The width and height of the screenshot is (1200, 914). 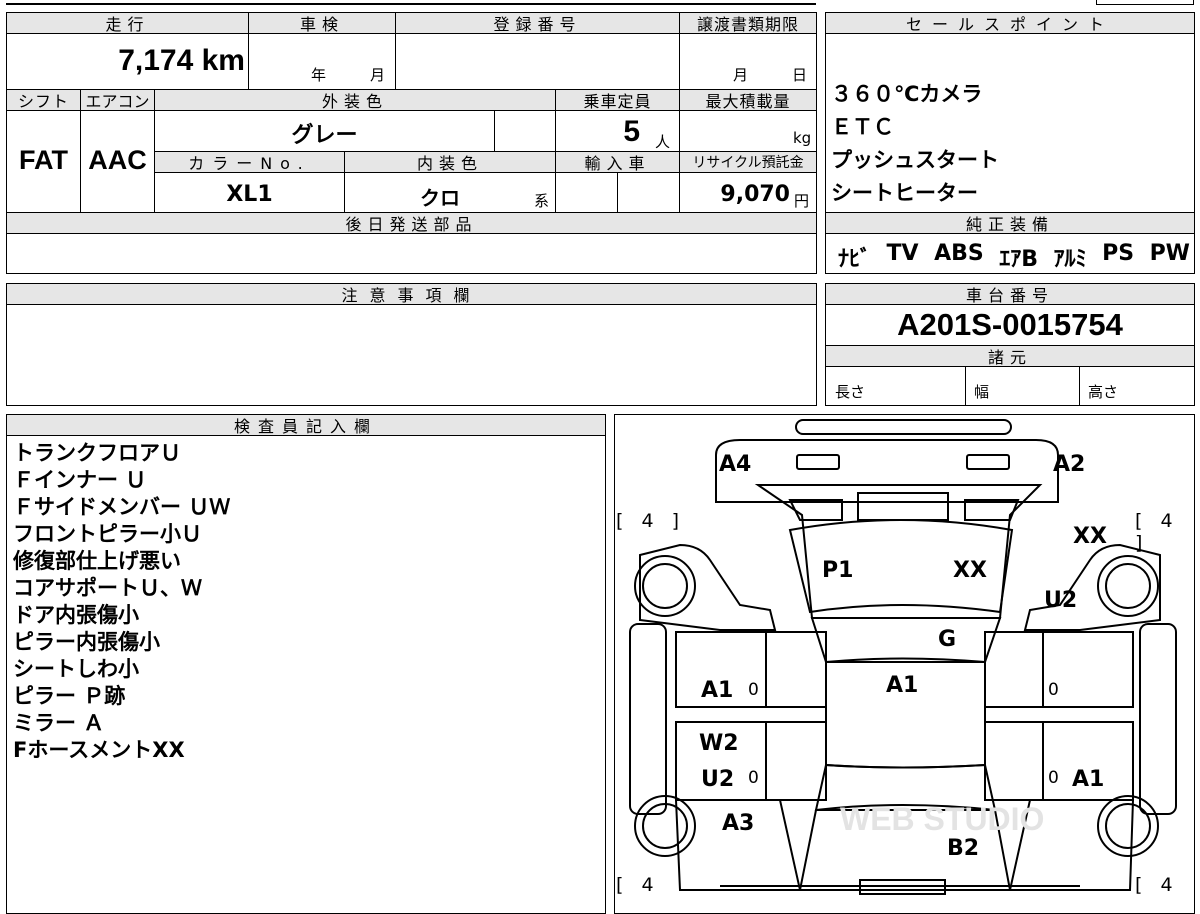 I want to click on max-load-unit: kg, so click(x=802, y=138).